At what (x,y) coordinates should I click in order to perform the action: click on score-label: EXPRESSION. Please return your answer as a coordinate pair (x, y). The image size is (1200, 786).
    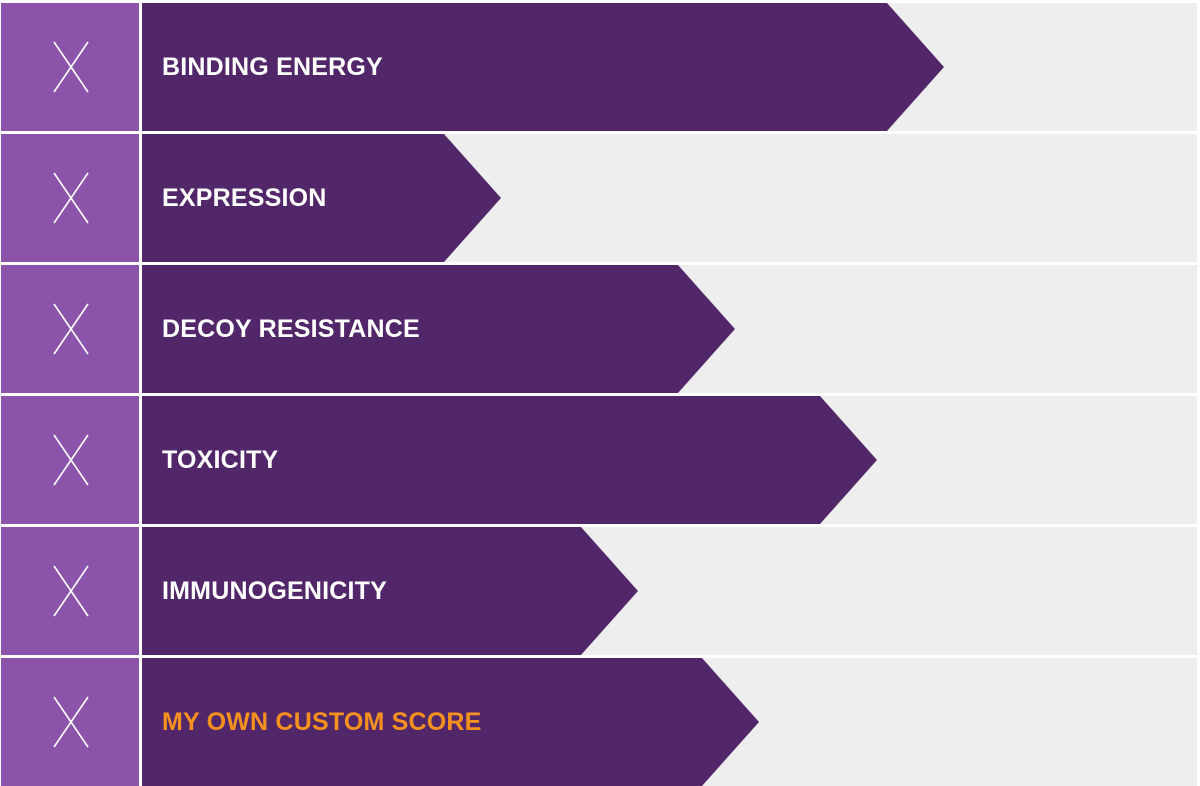
    Looking at the image, I should click on (244, 198).